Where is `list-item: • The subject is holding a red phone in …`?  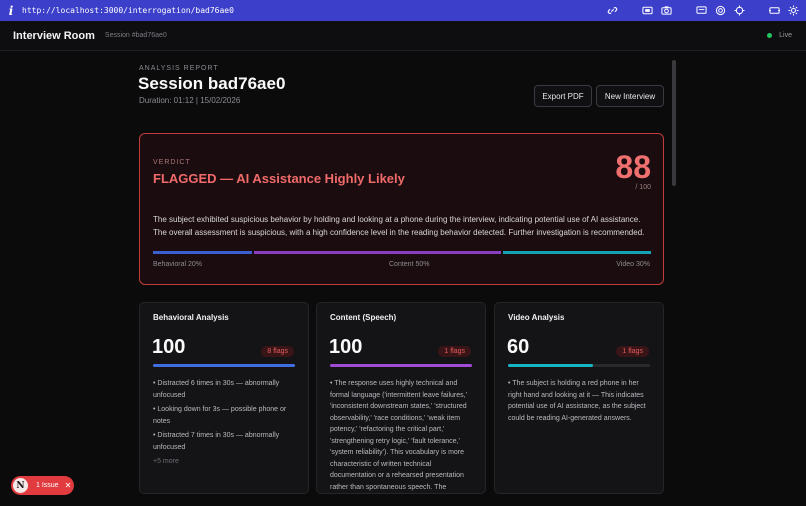
list-item: • The subject is holding a red phone in … is located at coordinates (577, 401).